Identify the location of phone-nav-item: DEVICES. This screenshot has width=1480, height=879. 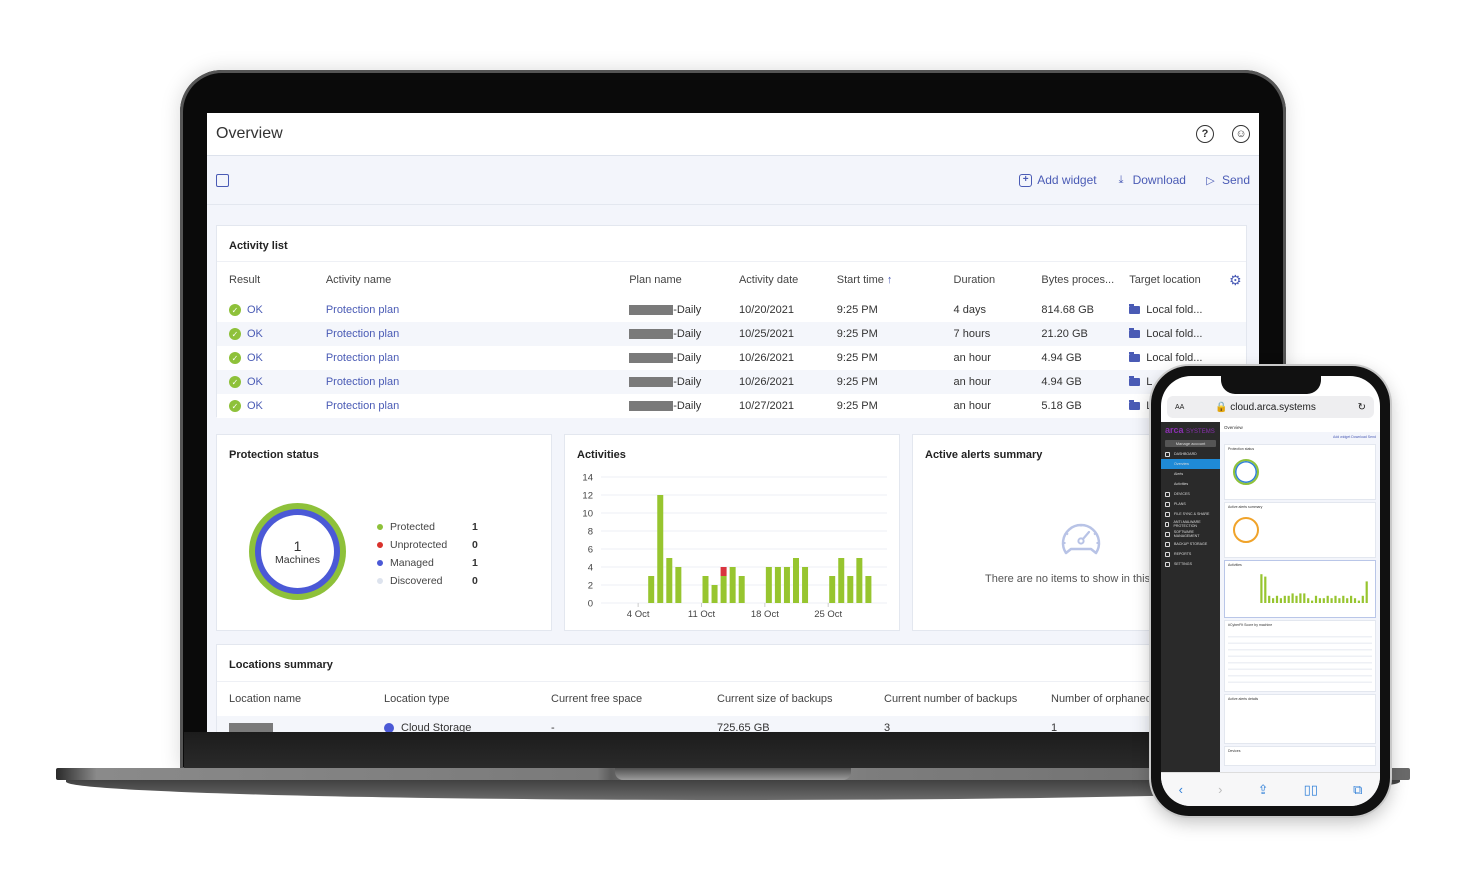
(1190, 494).